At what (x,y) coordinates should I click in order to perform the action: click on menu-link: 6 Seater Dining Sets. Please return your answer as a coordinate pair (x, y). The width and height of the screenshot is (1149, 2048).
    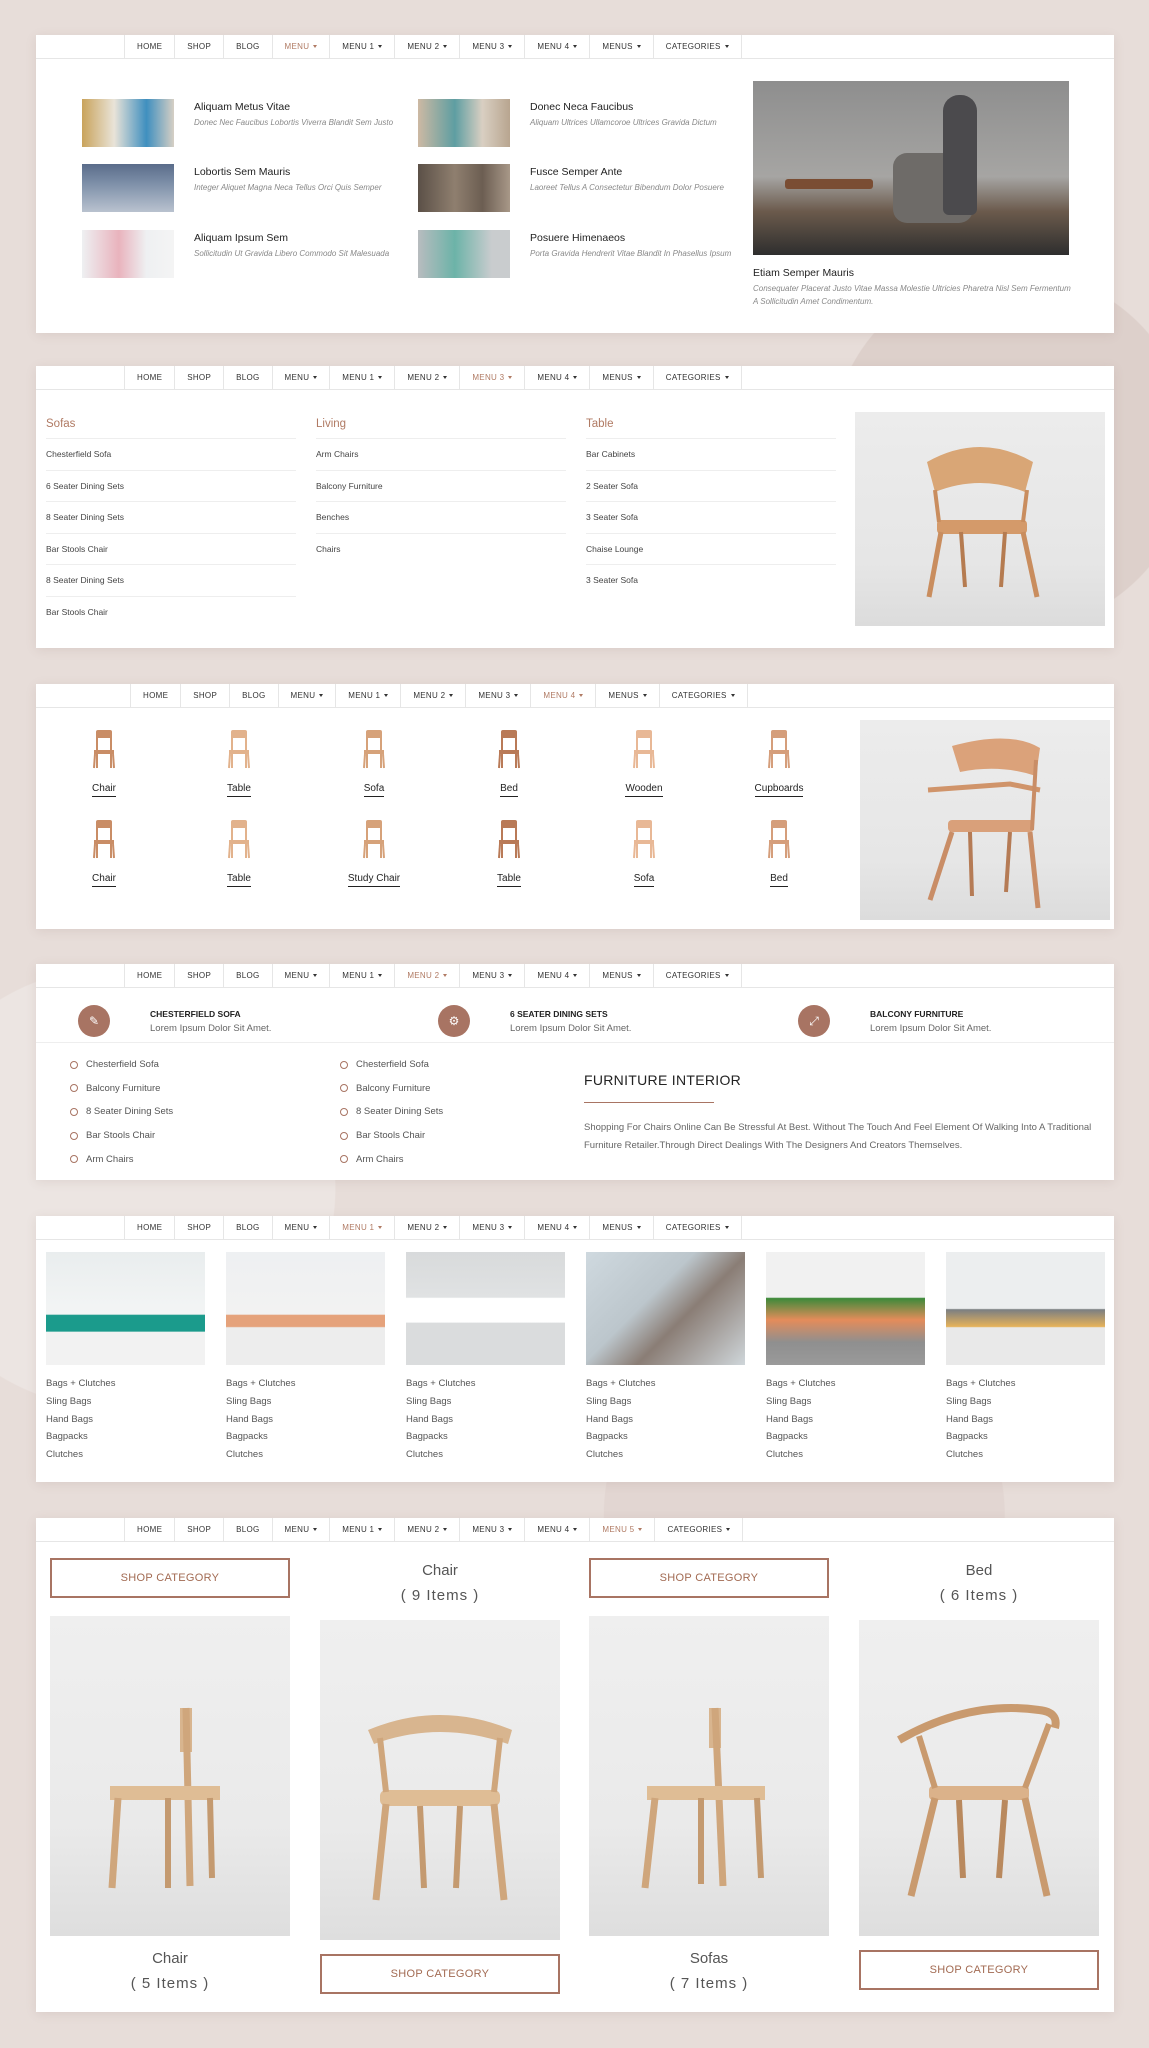
    Looking at the image, I should click on (171, 486).